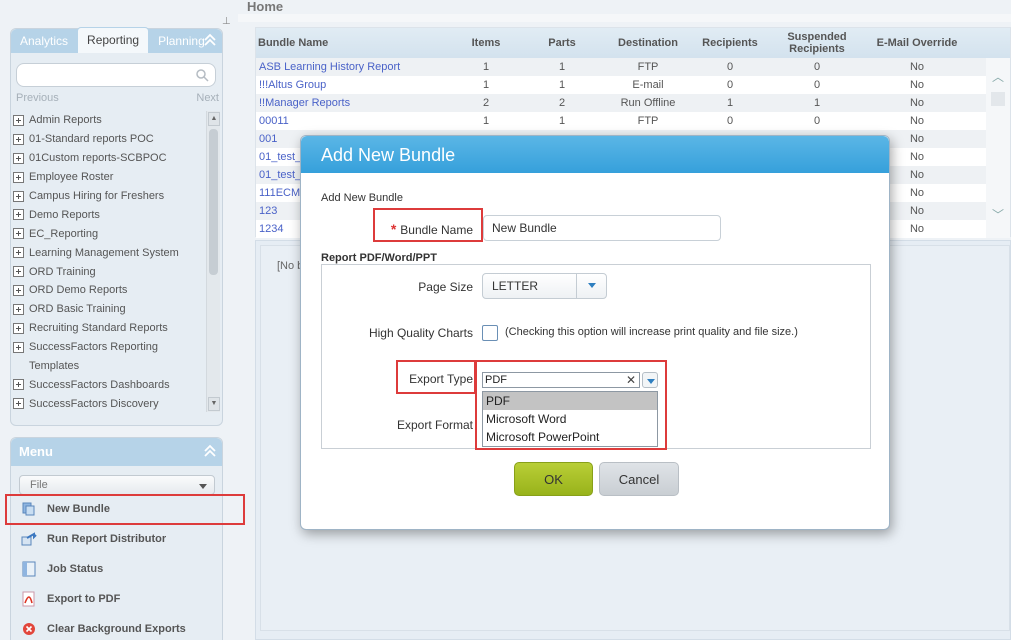 Image resolution: width=1011 pixels, height=640 pixels. What do you see at coordinates (109, 403) in the screenshot?
I see `folder-item: SuccessFactors Discovery` at bounding box center [109, 403].